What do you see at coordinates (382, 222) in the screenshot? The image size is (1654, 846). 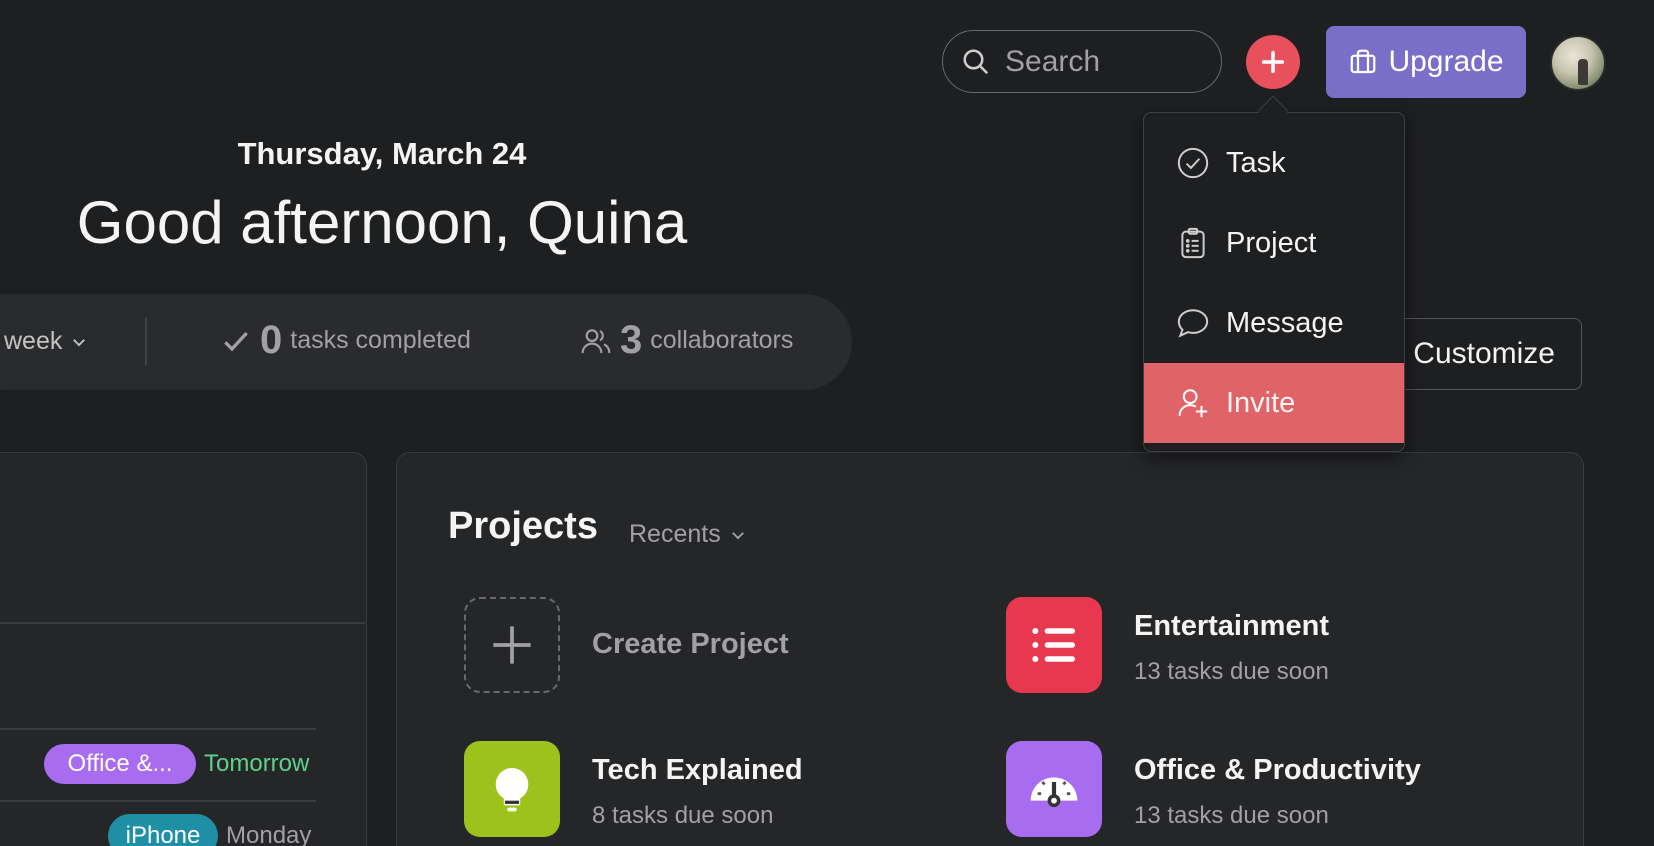 I see `greeting-title: Good afternoon, Quina` at bounding box center [382, 222].